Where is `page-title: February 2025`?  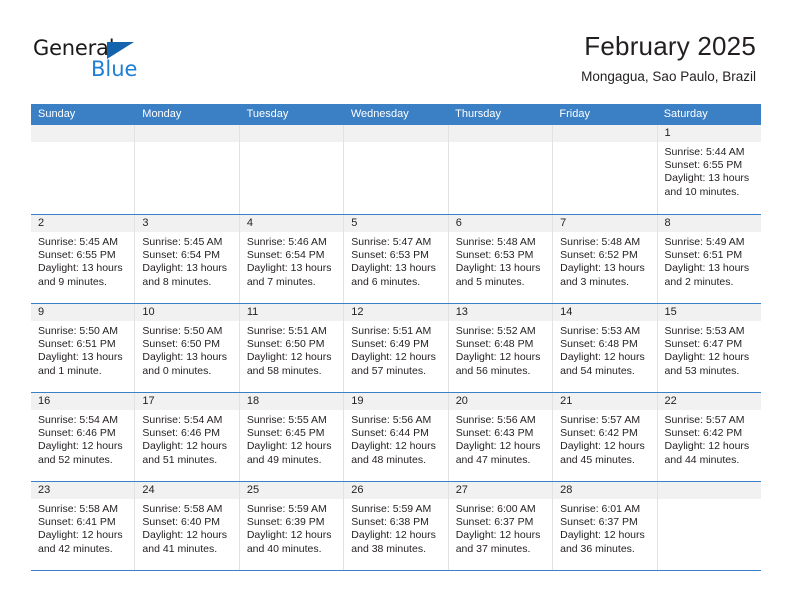 page-title: February 2025 is located at coordinates (670, 46).